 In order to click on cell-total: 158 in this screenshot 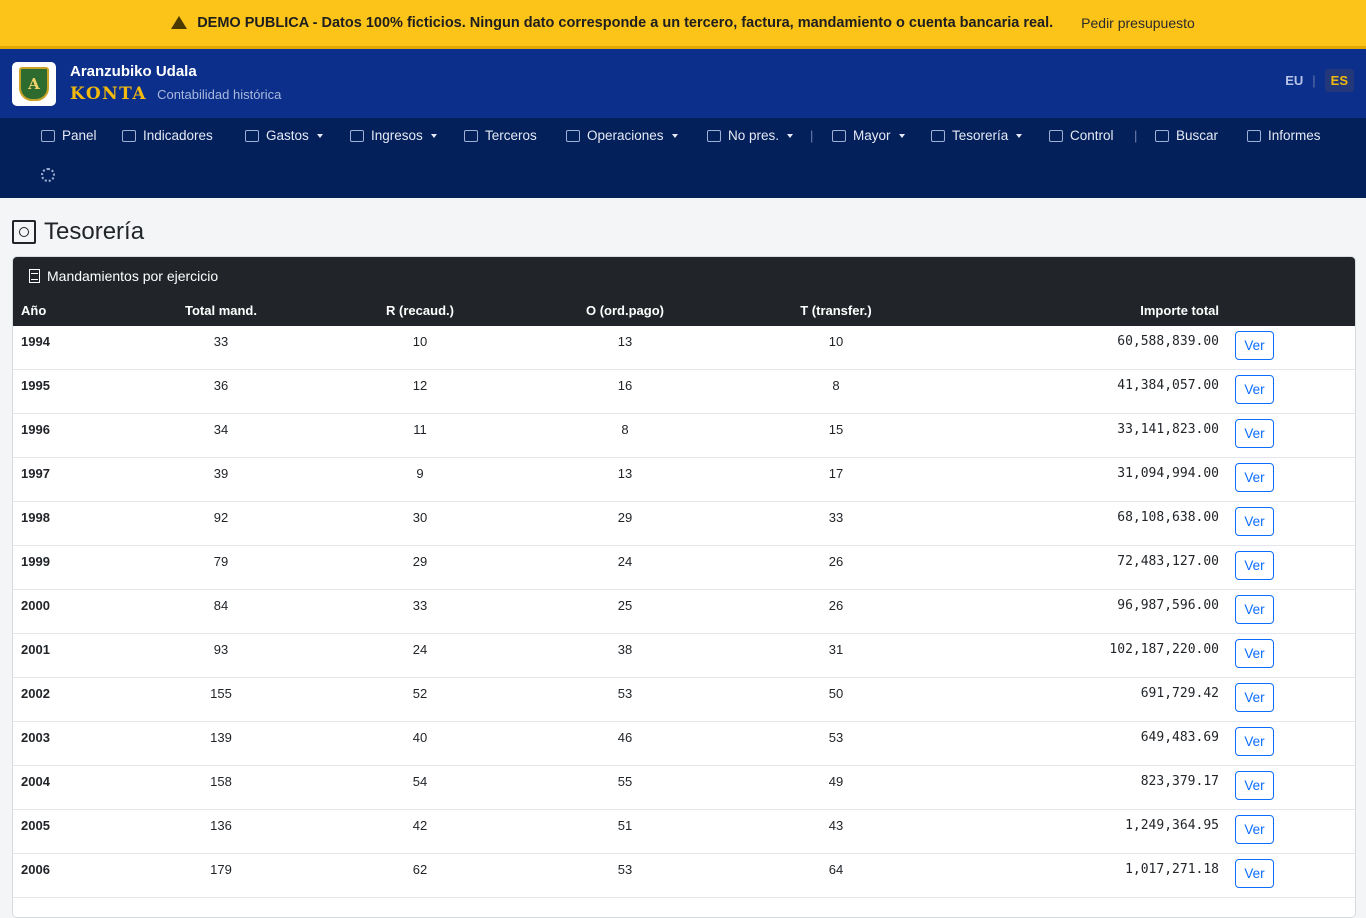, I will do `click(221, 781)`.